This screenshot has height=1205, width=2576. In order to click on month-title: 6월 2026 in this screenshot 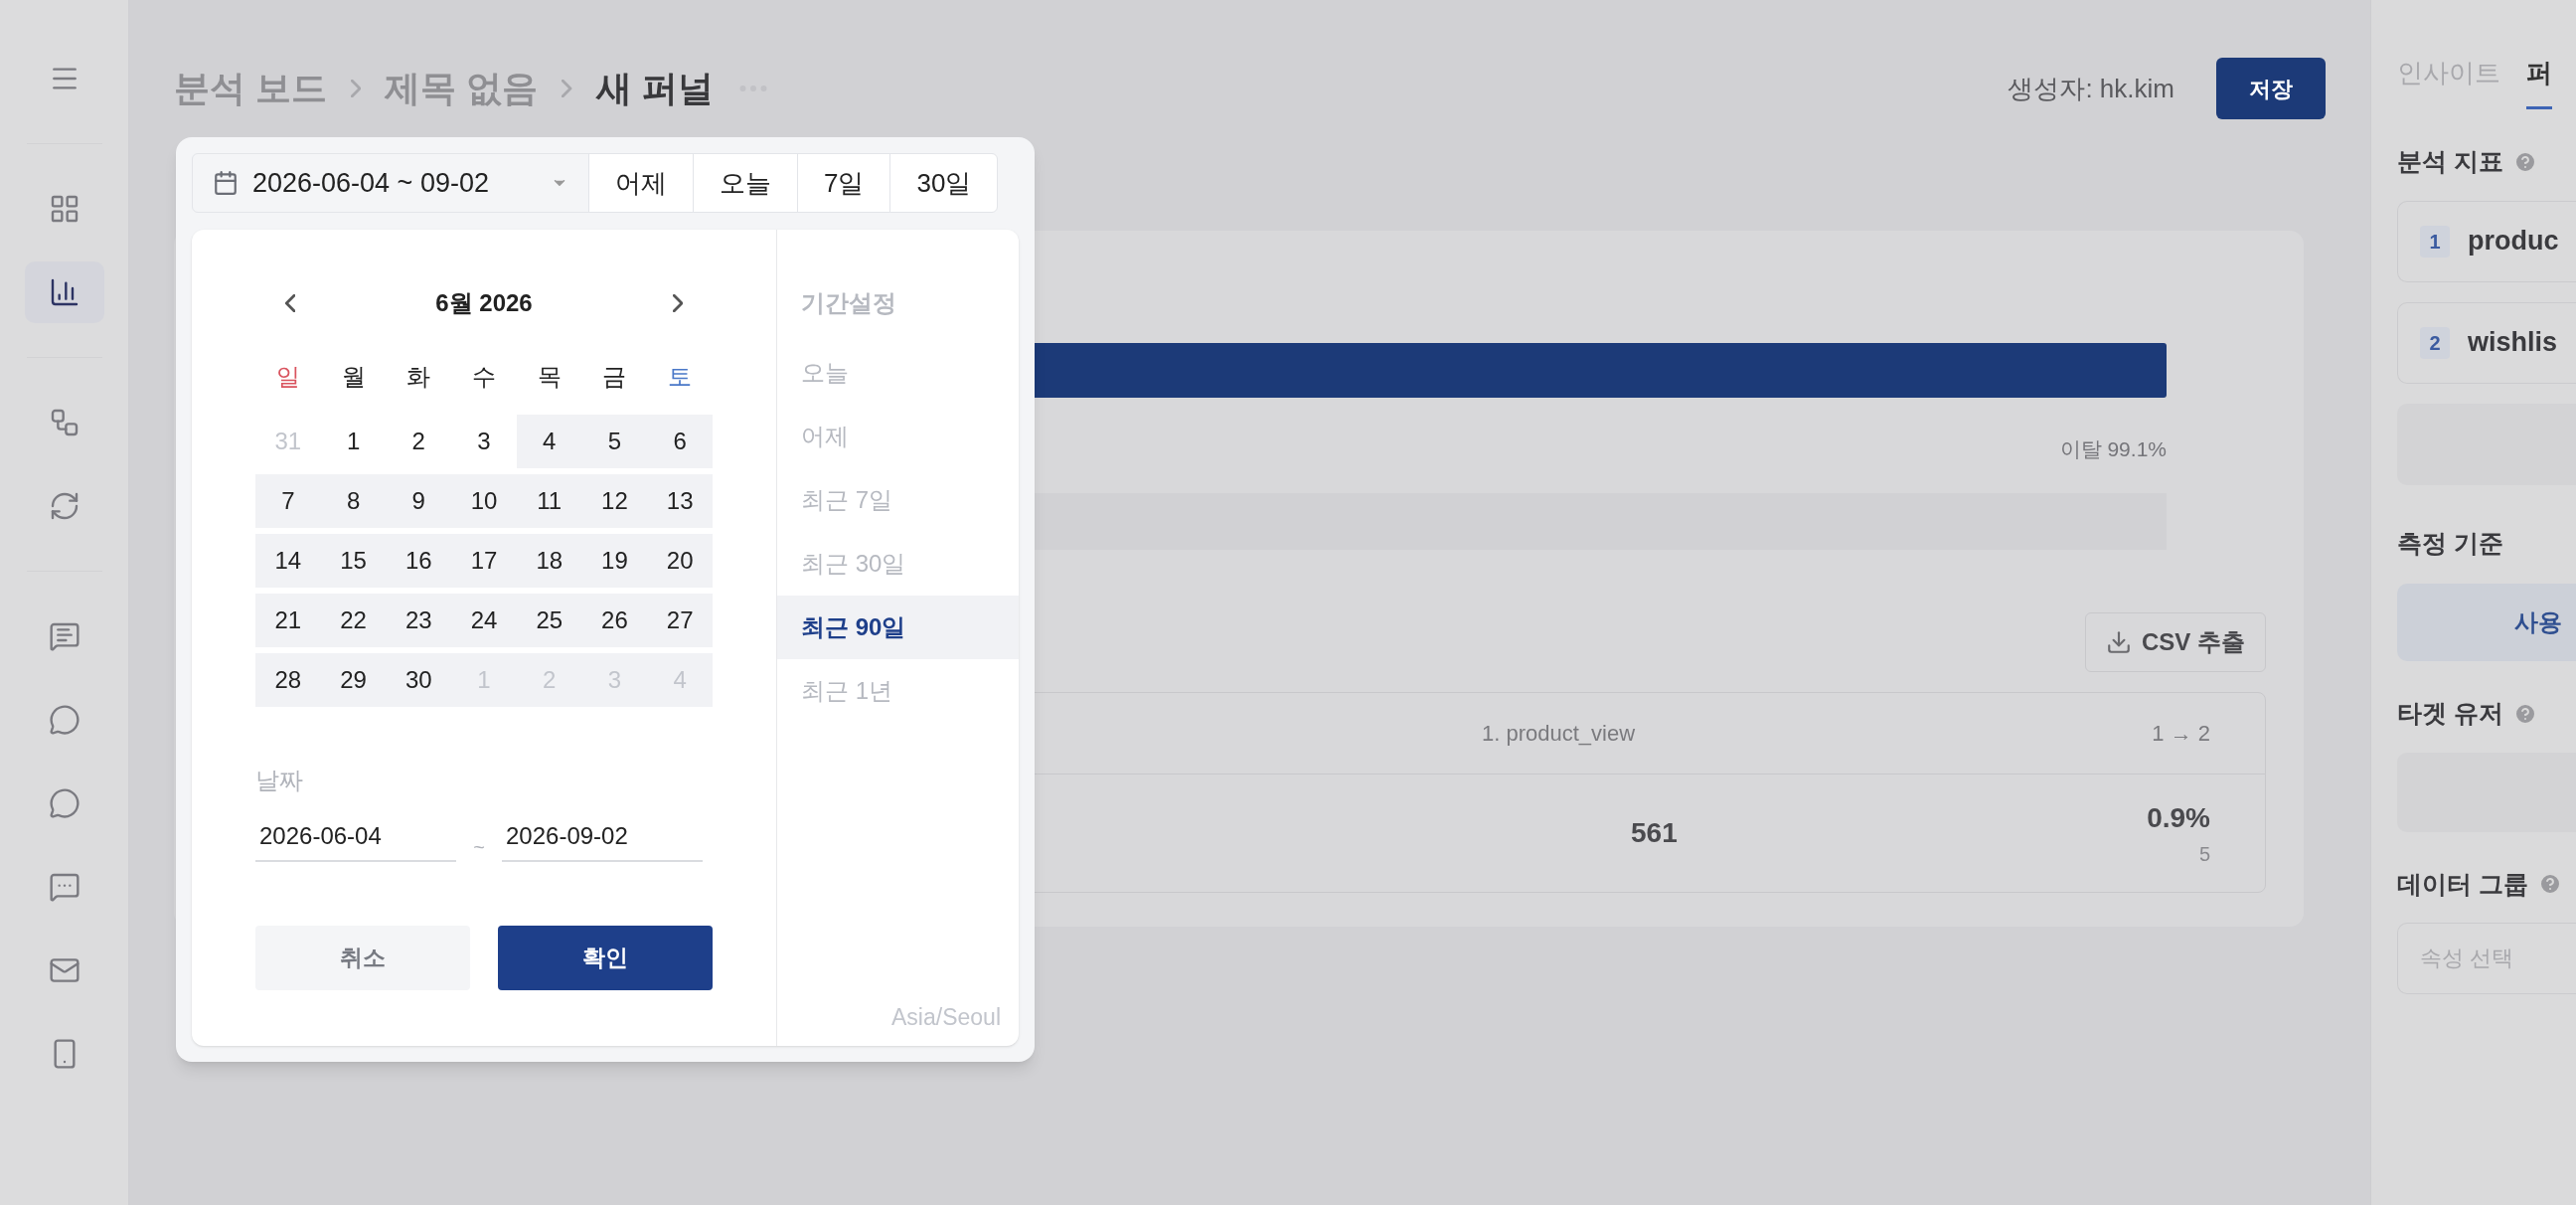, I will do `click(484, 303)`.